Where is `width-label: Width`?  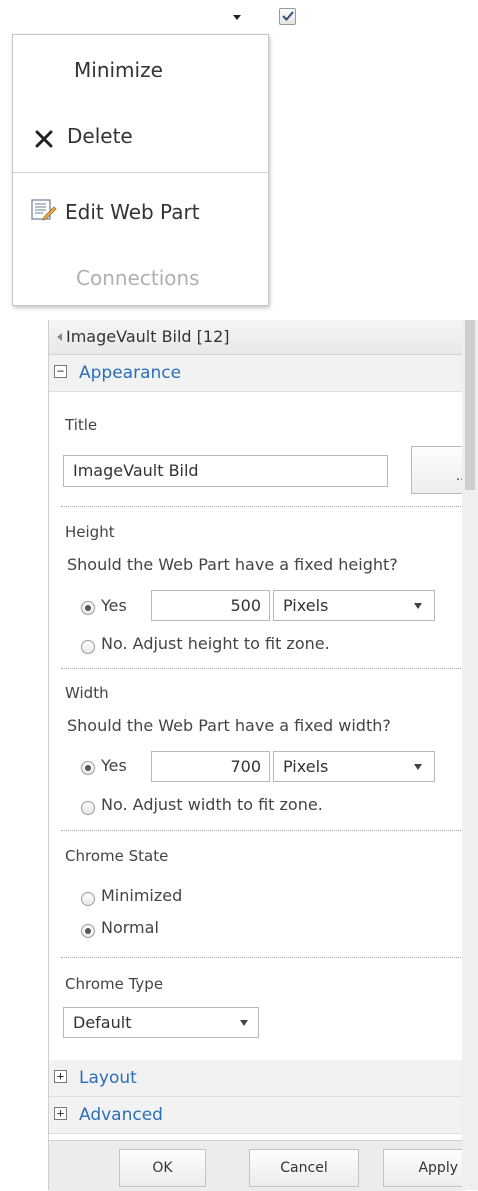
width-label: Width is located at coordinates (87, 693).